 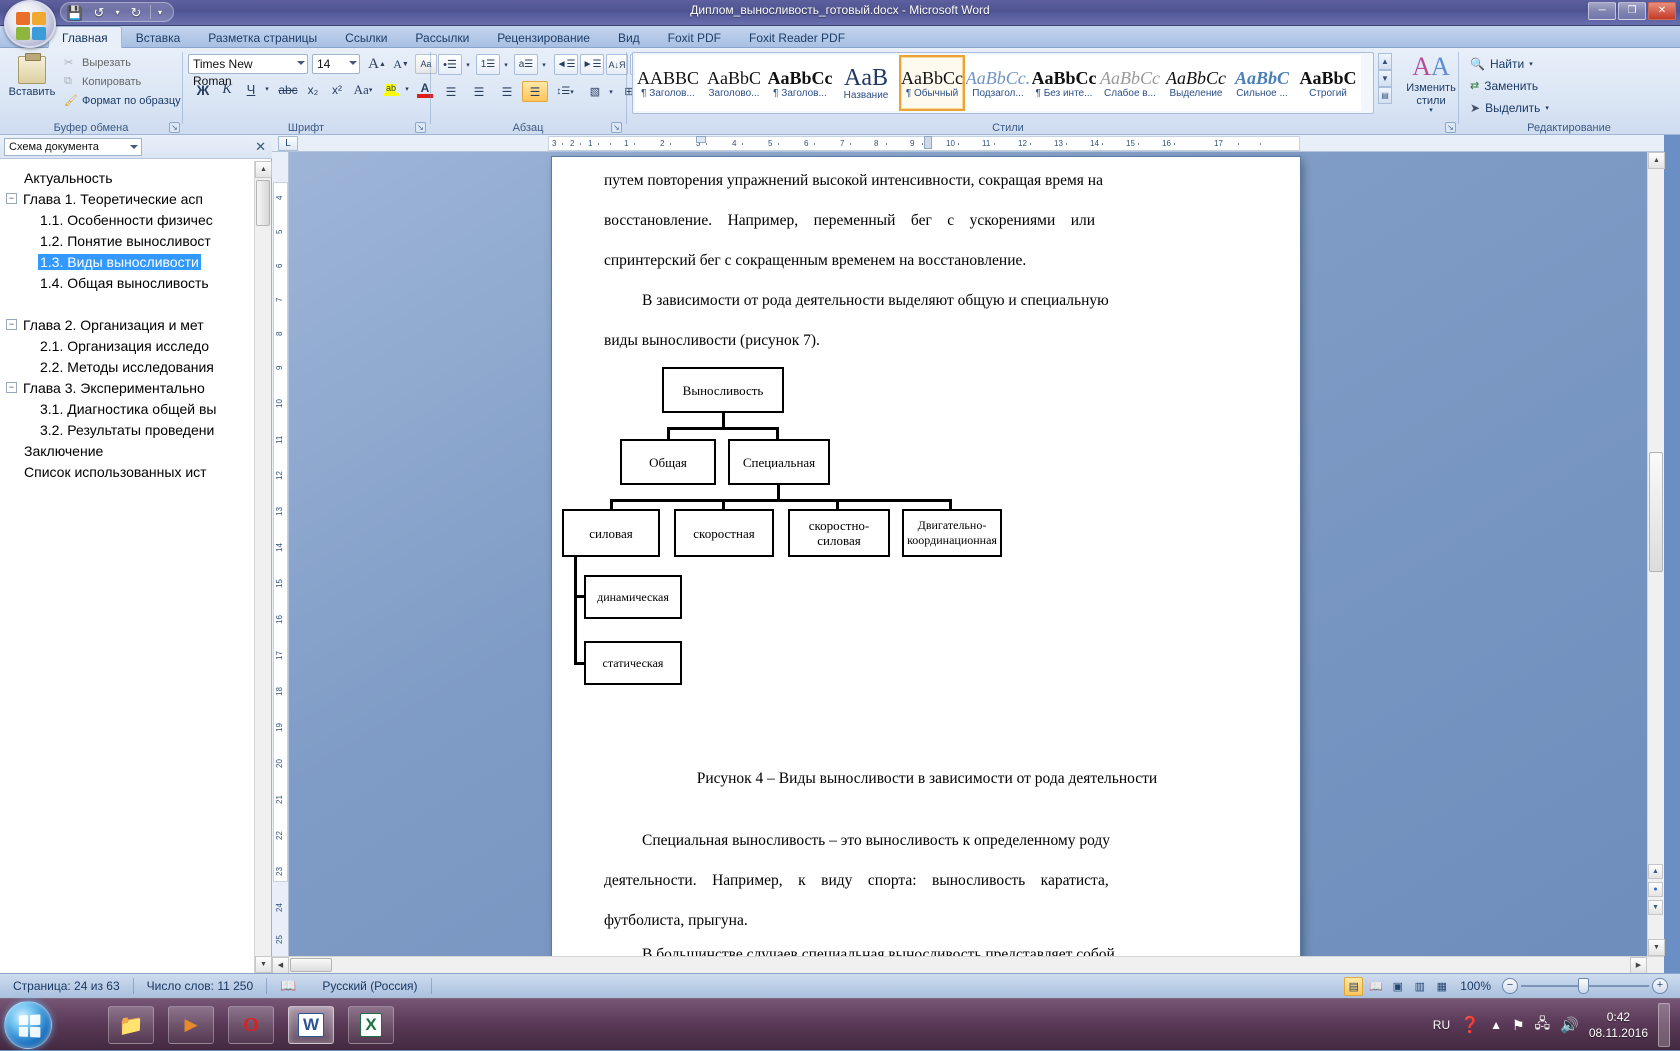 I want to click on media-player-taskbar-item: ▶, so click(x=191, y=1025).